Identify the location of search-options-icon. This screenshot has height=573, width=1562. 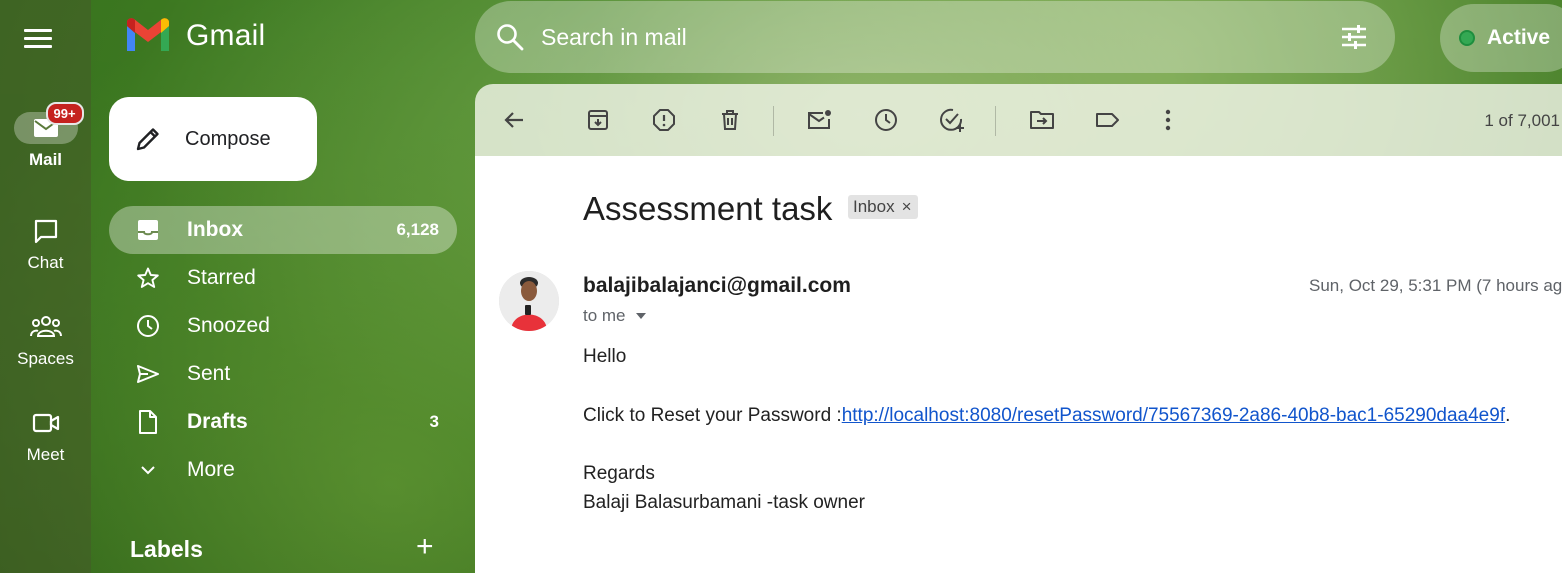
(1354, 37).